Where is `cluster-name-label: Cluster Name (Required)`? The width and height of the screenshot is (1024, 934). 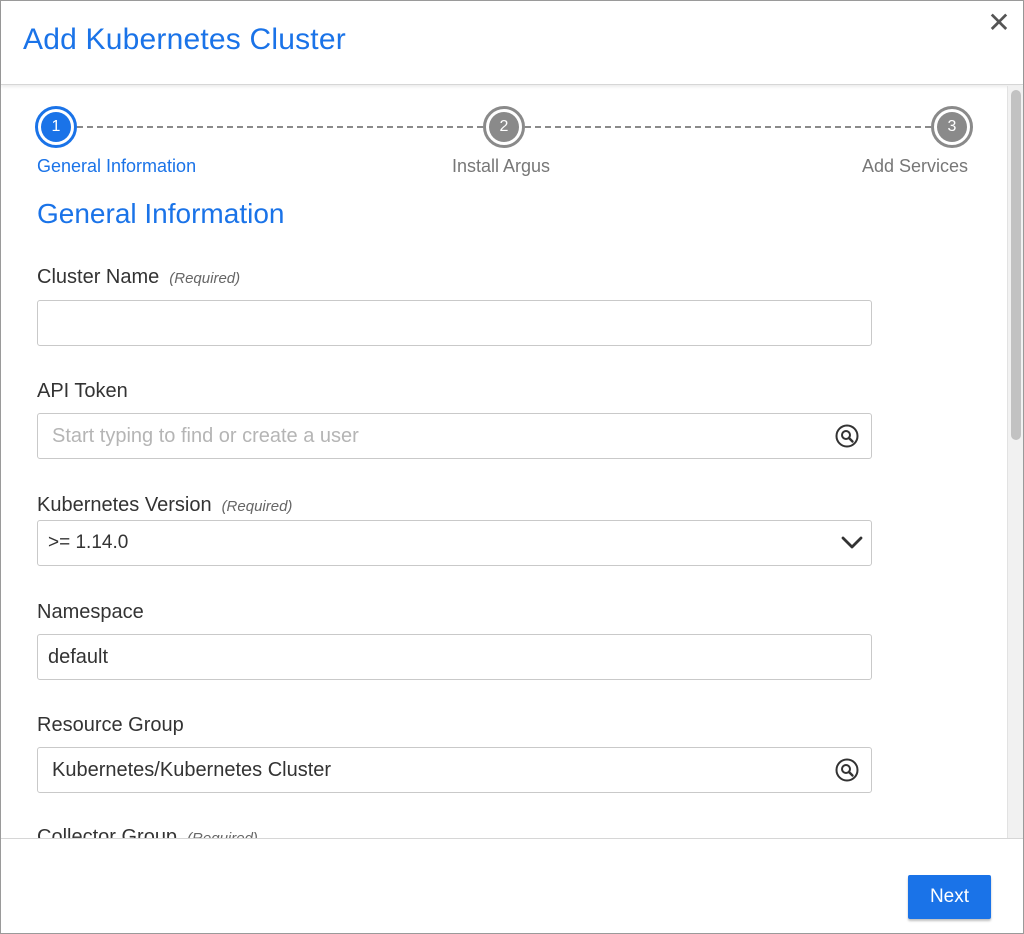 cluster-name-label: Cluster Name (Required) is located at coordinates (139, 277).